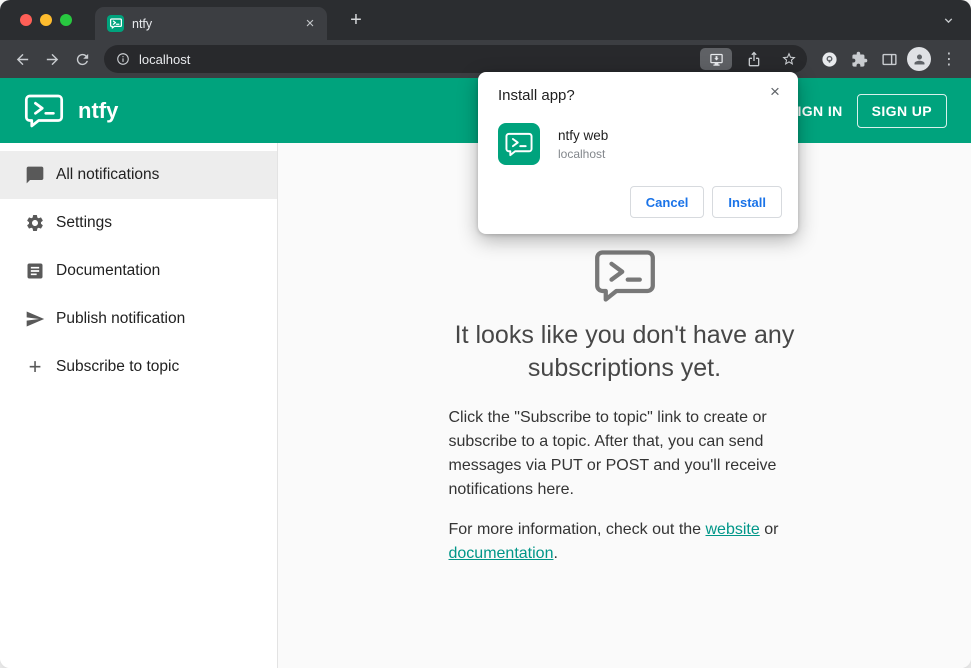 This screenshot has height=668, width=971. I want to click on tab-title: ntfy, so click(142, 23).